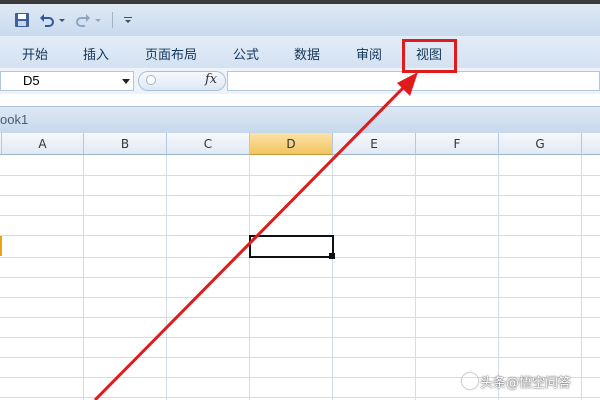  I want to click on watermark-text: 头条@悟空问答, so click(526, 383).